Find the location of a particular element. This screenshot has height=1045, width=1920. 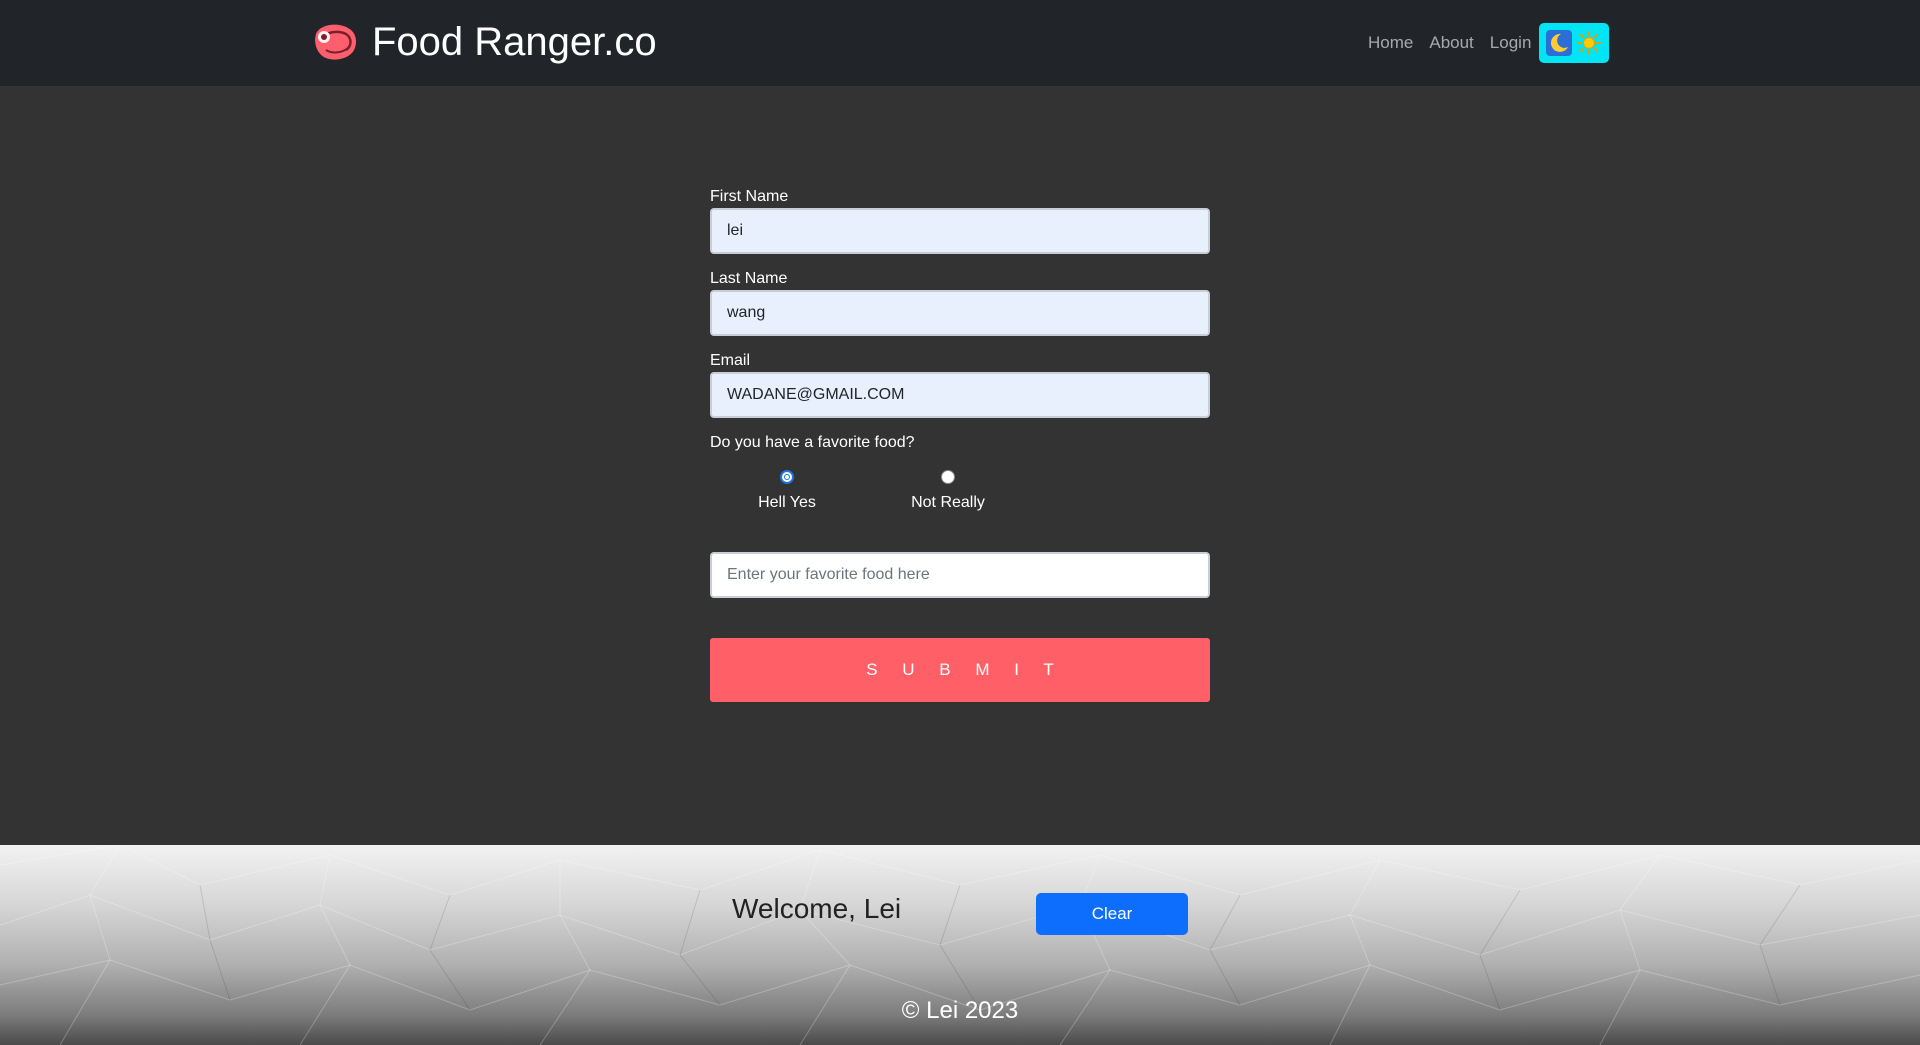

radio-not-really-label: Not Really is located at coordinates (948, 502).